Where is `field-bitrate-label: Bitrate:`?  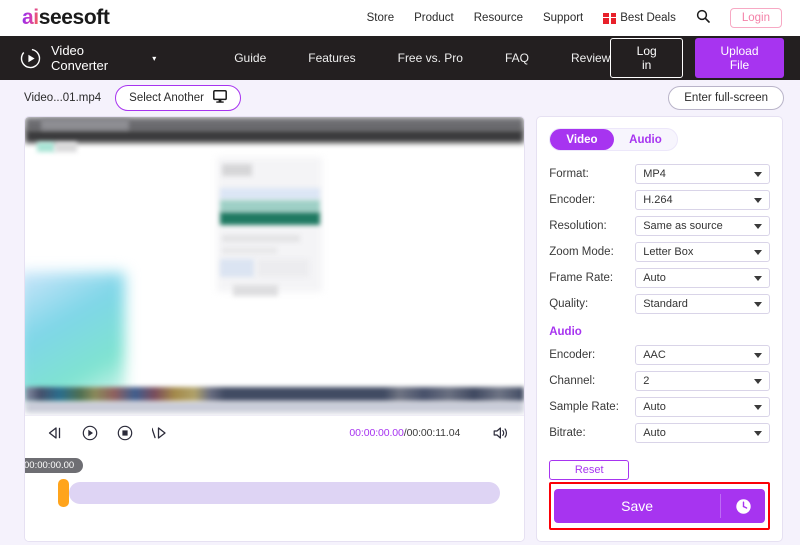
field-bitrate-label: Bitrate: is located at coordinates (567, 433).